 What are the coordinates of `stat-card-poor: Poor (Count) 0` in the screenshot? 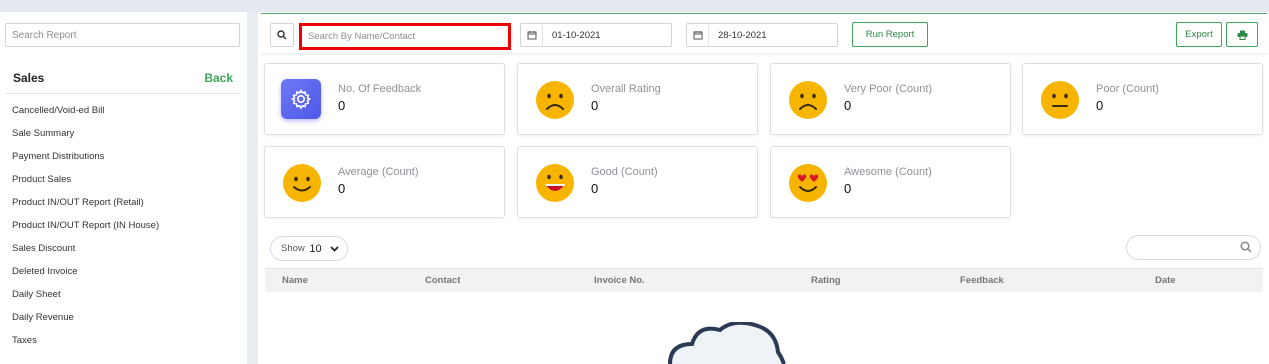 It's located at (1142, 99).